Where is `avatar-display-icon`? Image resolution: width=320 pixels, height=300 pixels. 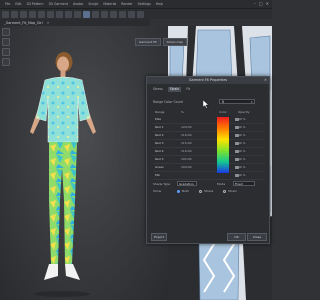
avatar-display-icon is located at coordinates (6, 52).